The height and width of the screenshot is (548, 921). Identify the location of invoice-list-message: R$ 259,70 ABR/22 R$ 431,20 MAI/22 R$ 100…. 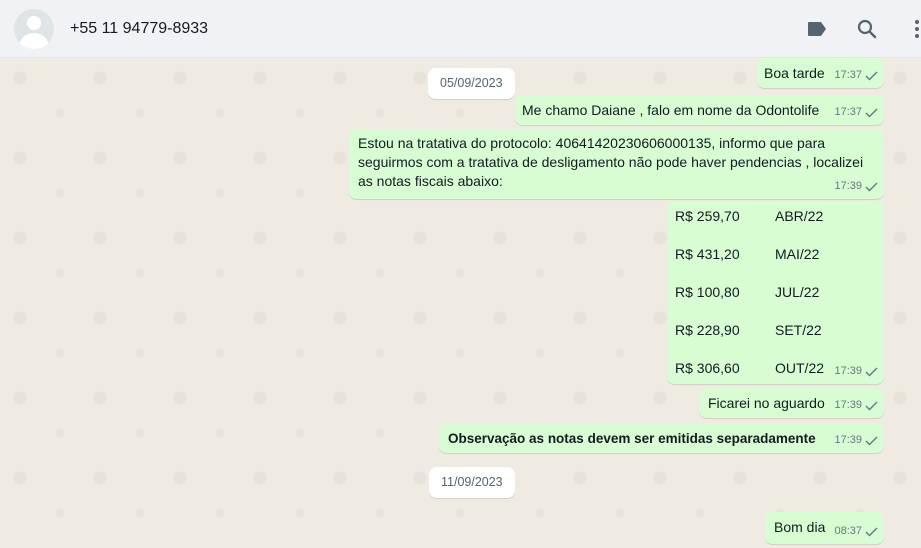
(775, 292).